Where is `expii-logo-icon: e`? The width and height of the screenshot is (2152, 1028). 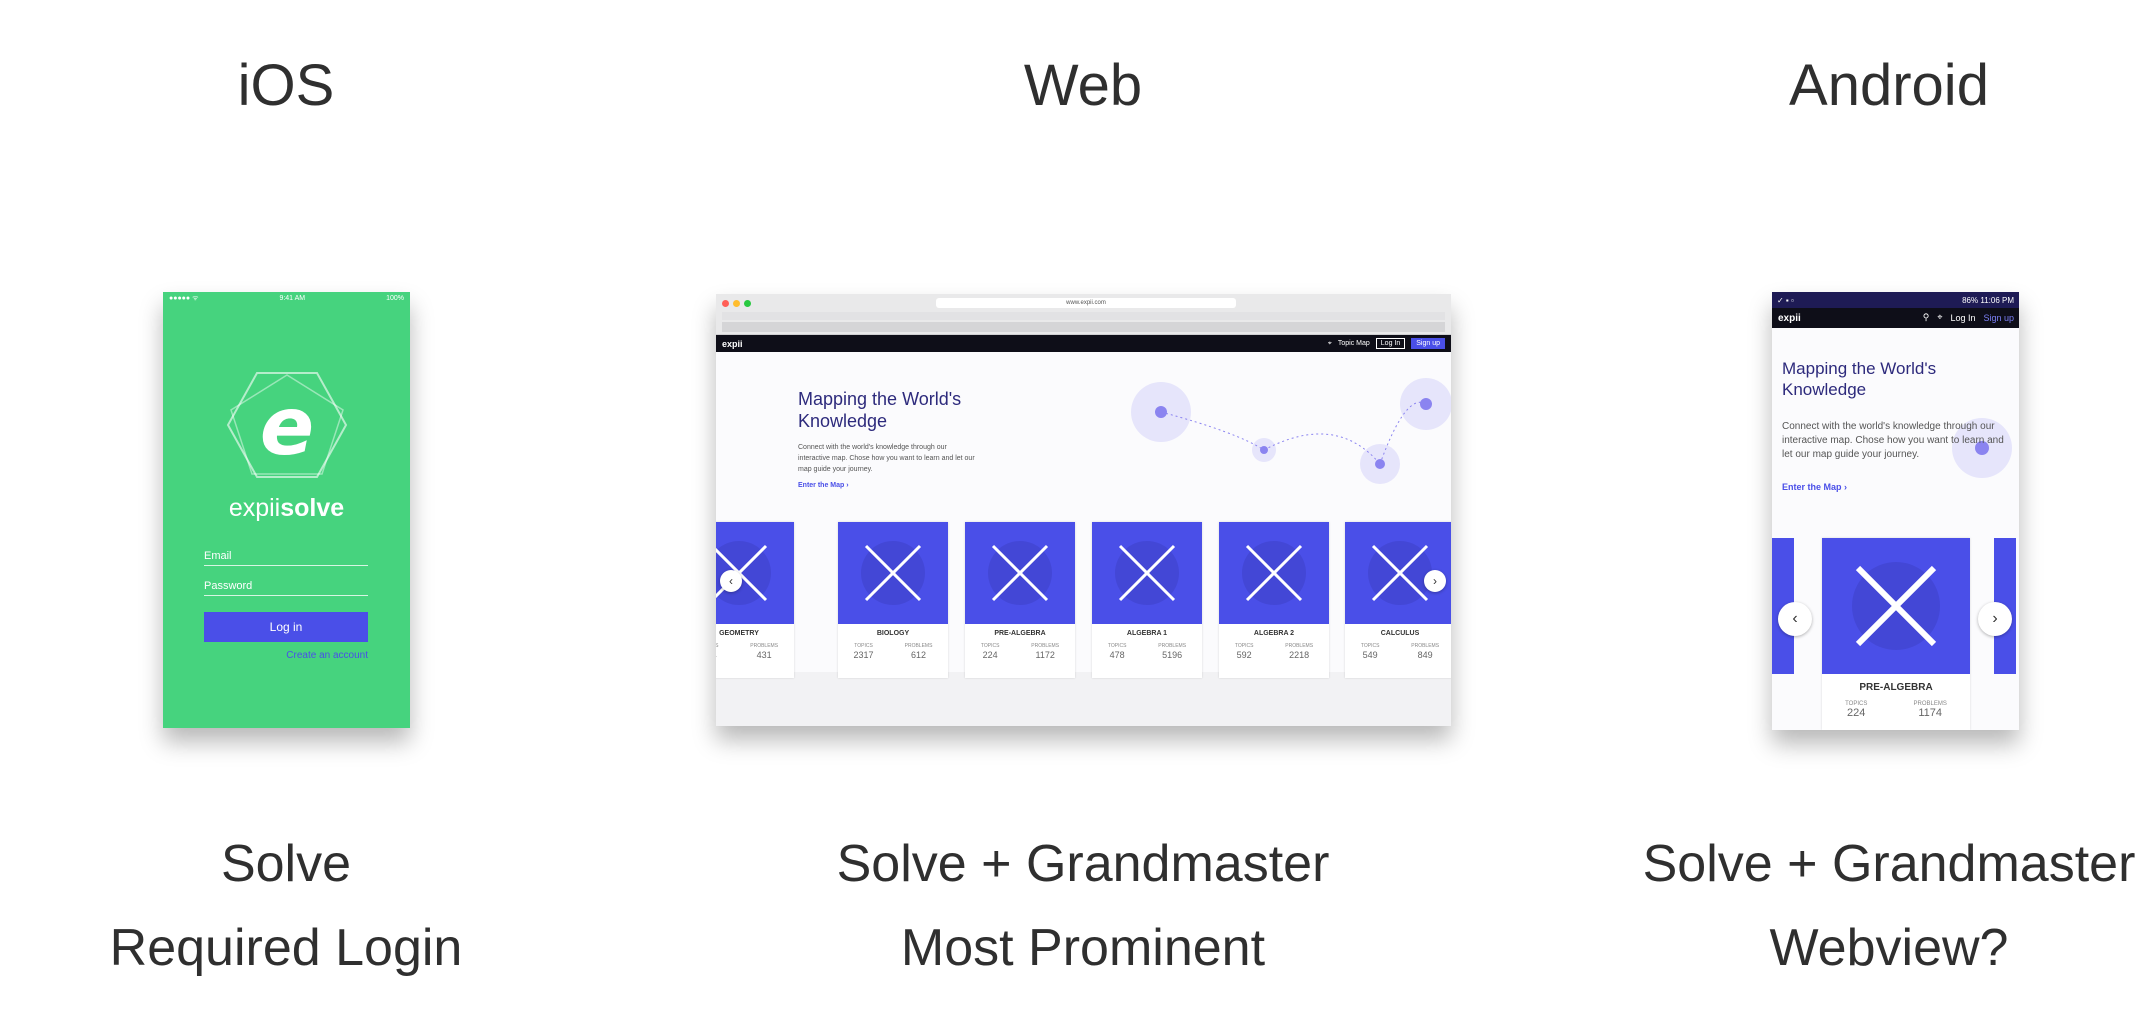
expii-logo-icon: e is located at coordinates (287, 425).